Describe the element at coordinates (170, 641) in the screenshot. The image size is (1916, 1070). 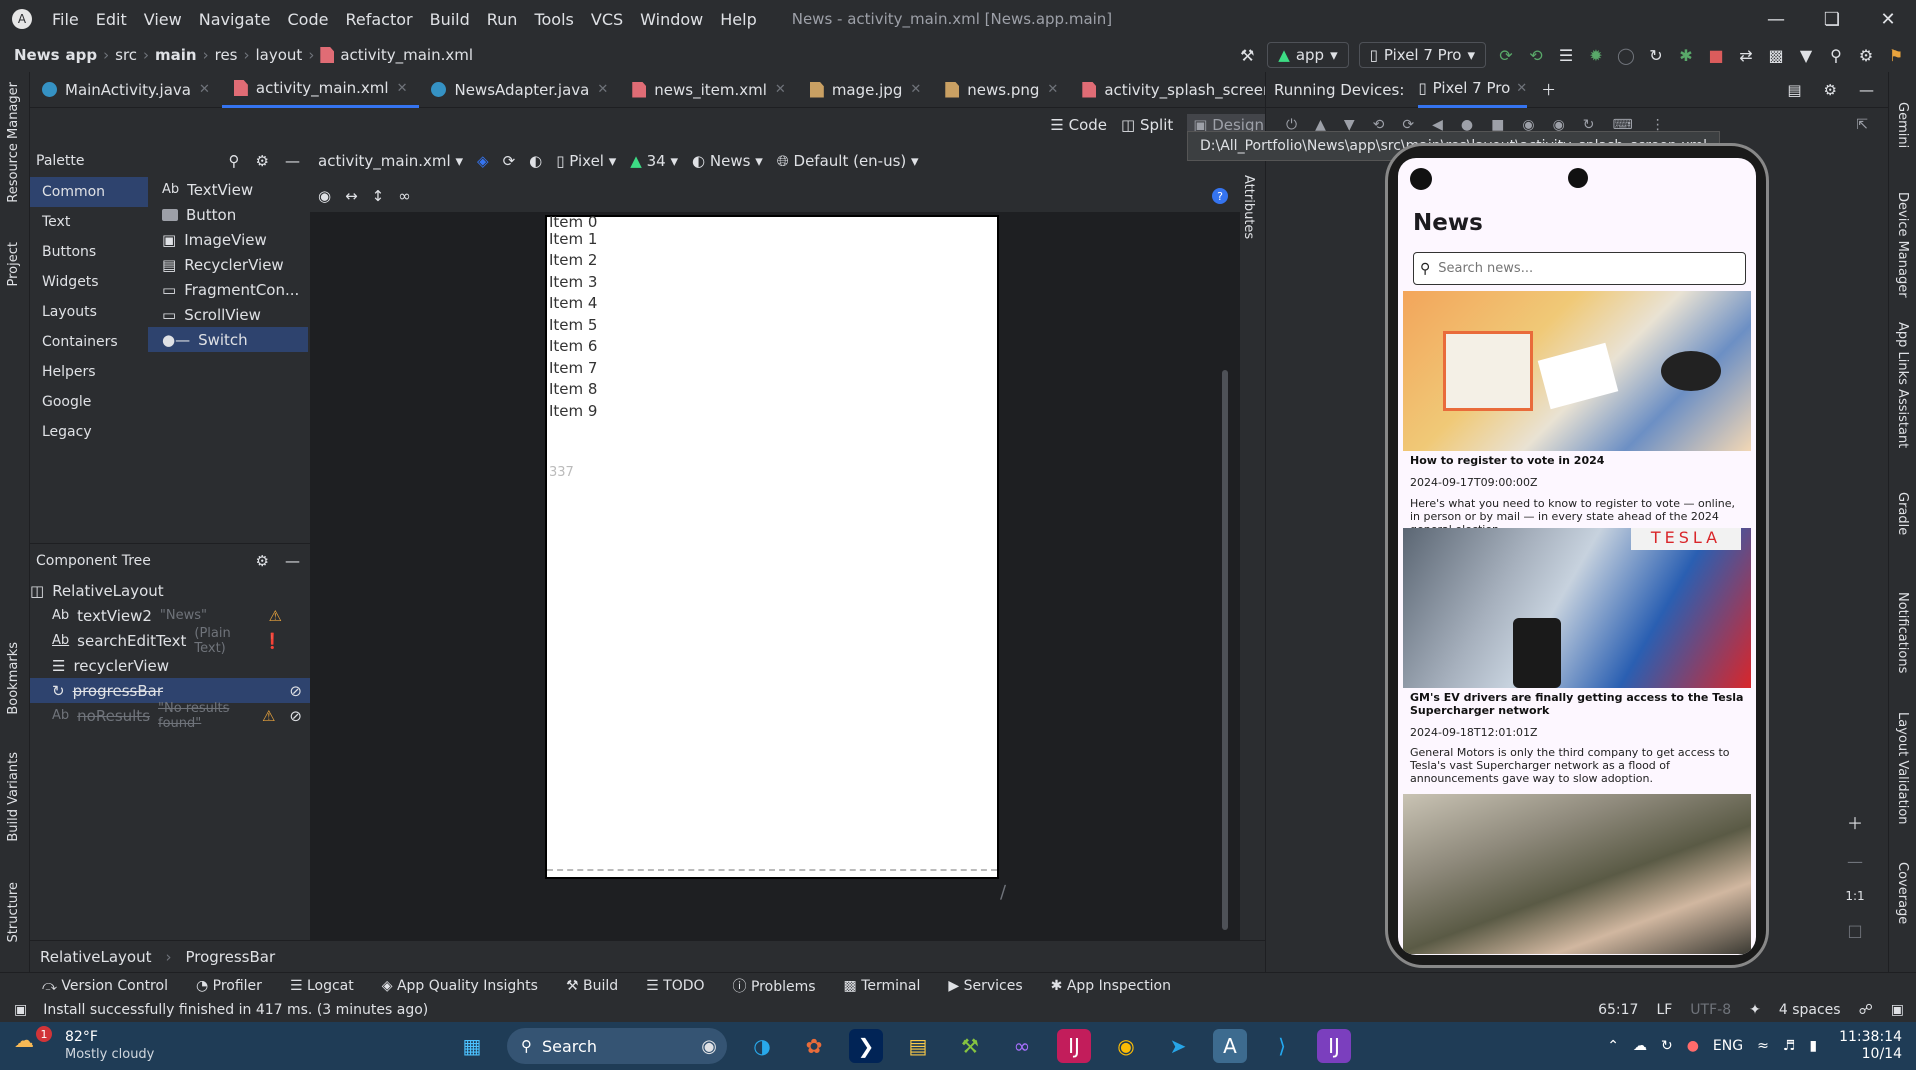
I see `tree-node-searchedittext: Ab searchEditText (Plain Text) ❗` at that location.